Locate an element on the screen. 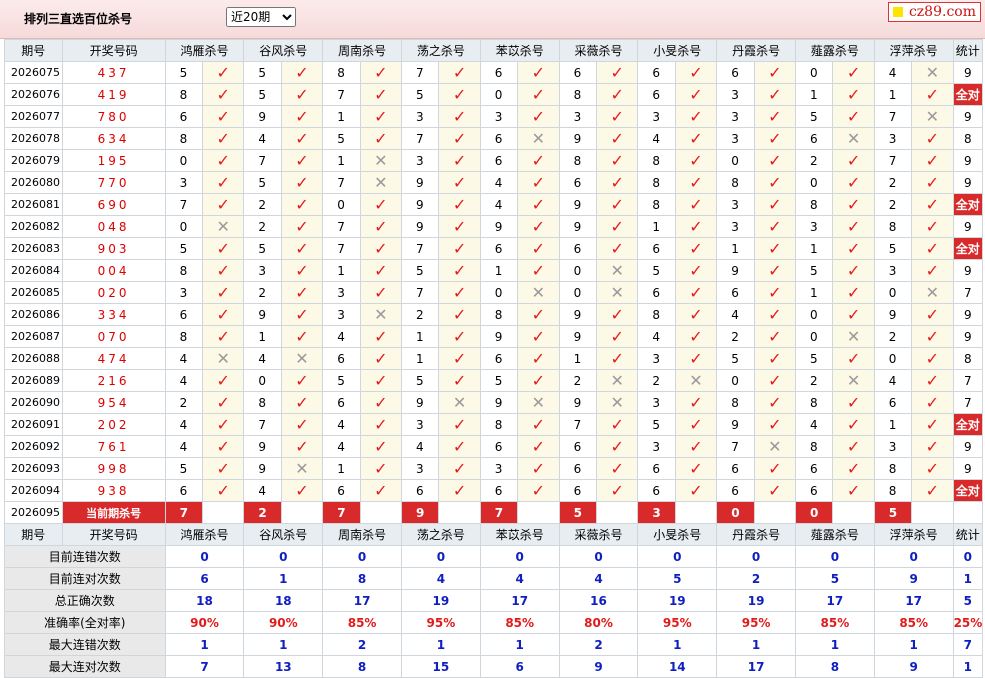 This screenshot has width=985, height=678. table-row: 2026089 216 4 ✓ 0 ✓ 5 ✓ 5 ✓ 5 ✓ 2 ✕ 2 ✕ 0 ✓ 2 ✕ 4 ✓ 7 is located at coordinates (494, 380).